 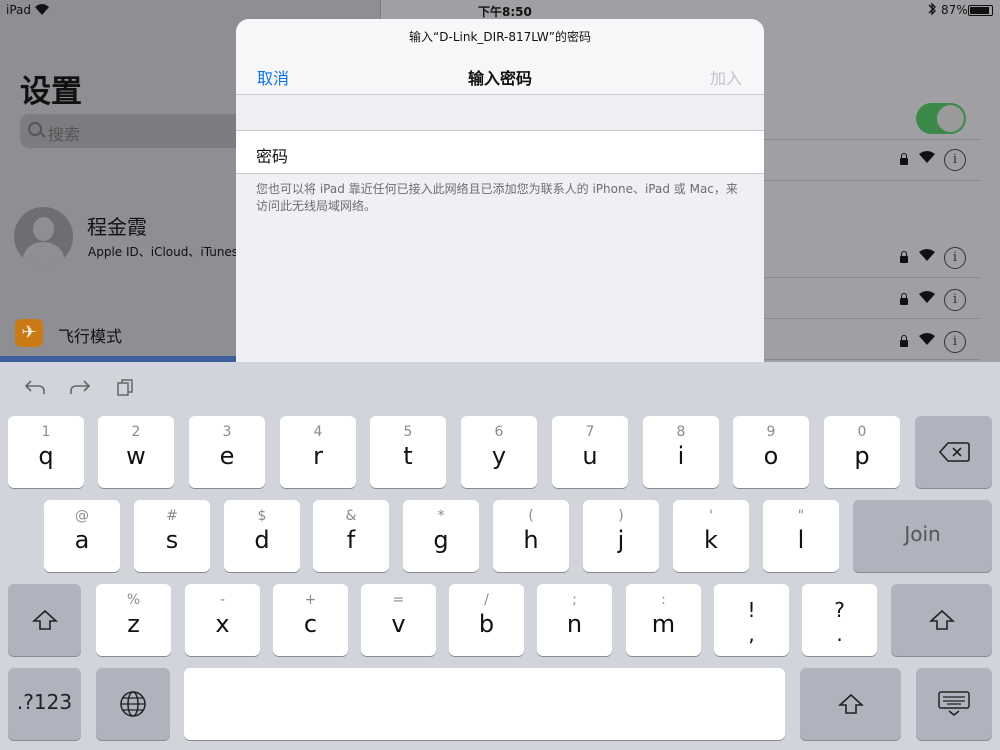 I want to click on key-d: $ d, so click(x=262, y=536).